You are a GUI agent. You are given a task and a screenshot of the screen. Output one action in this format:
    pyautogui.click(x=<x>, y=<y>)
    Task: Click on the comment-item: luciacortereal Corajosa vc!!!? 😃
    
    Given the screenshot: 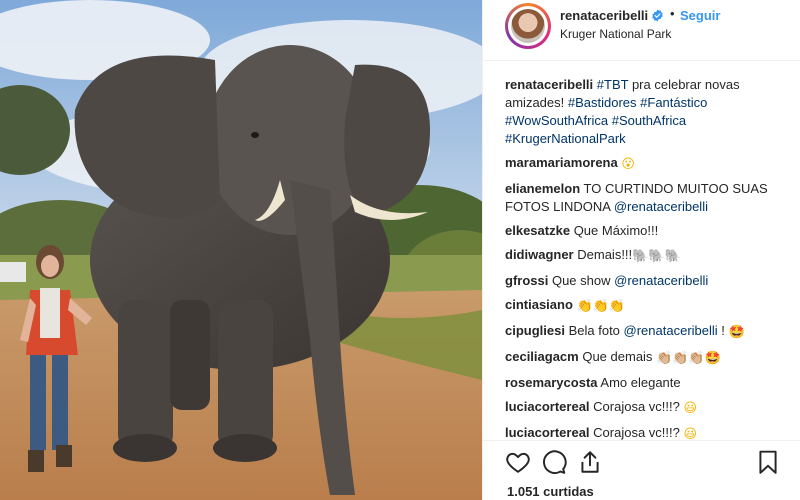 What is the action you would take?
    pyautogui.click(x=645, y=408)
    